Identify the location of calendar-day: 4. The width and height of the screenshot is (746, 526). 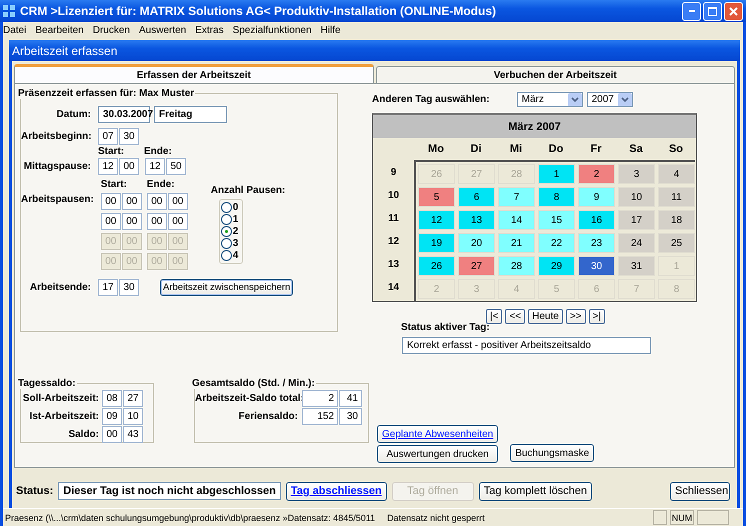
(676, 174).